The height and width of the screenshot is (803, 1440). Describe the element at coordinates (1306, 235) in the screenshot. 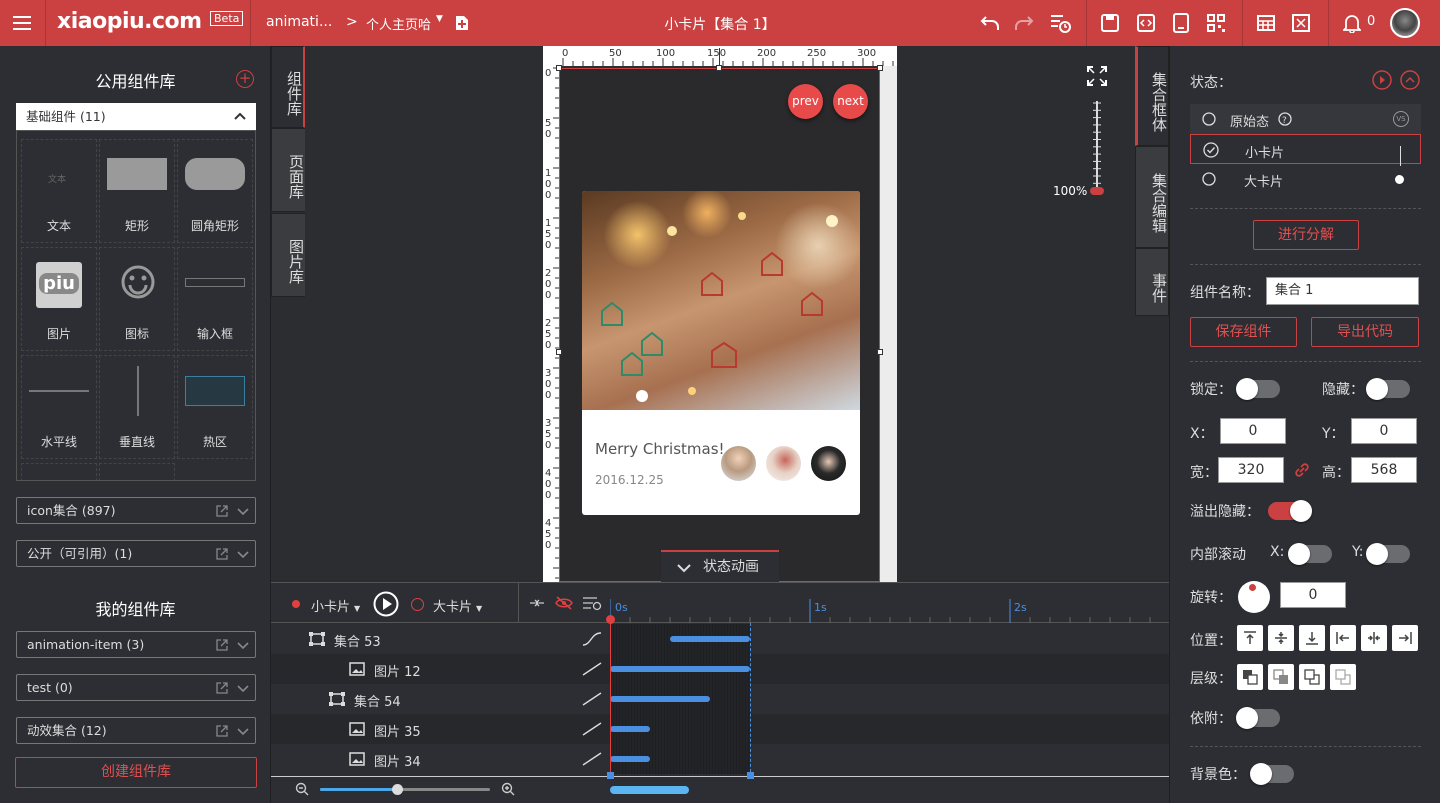

I see `decompose-button: 进行分解` at that location.